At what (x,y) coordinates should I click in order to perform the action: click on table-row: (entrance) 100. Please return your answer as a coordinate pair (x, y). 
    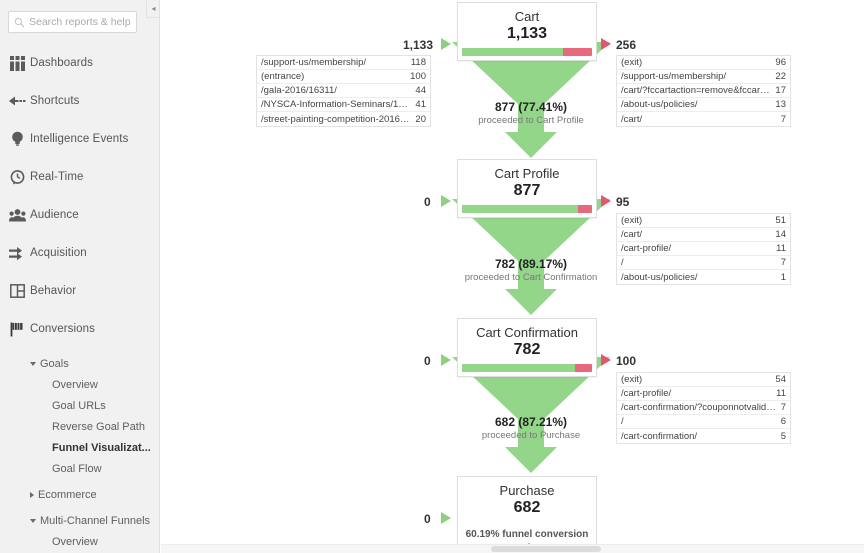
    Looking at the image, I should click on (343, 77).